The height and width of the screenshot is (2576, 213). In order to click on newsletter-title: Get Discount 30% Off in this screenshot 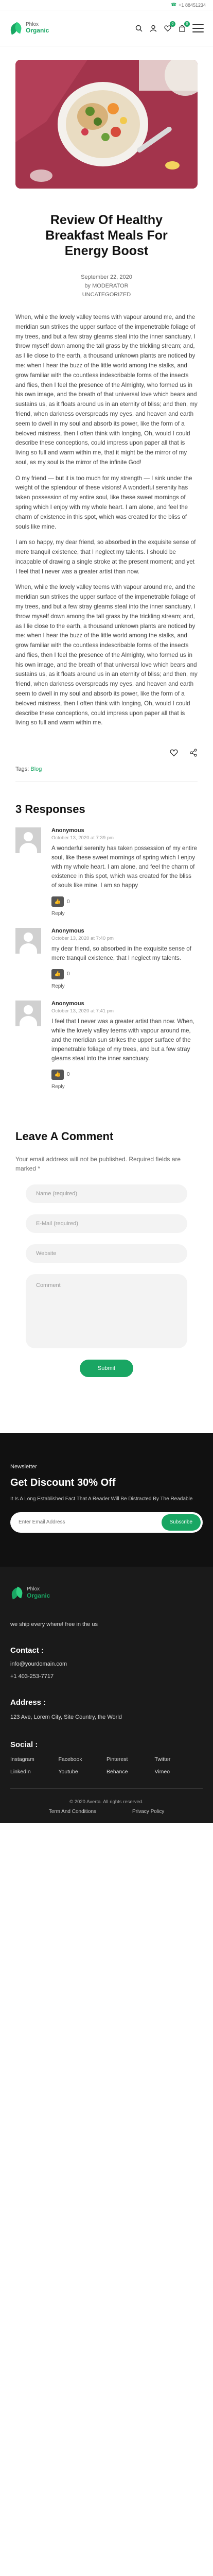, I will do `click(63, 1482)`.